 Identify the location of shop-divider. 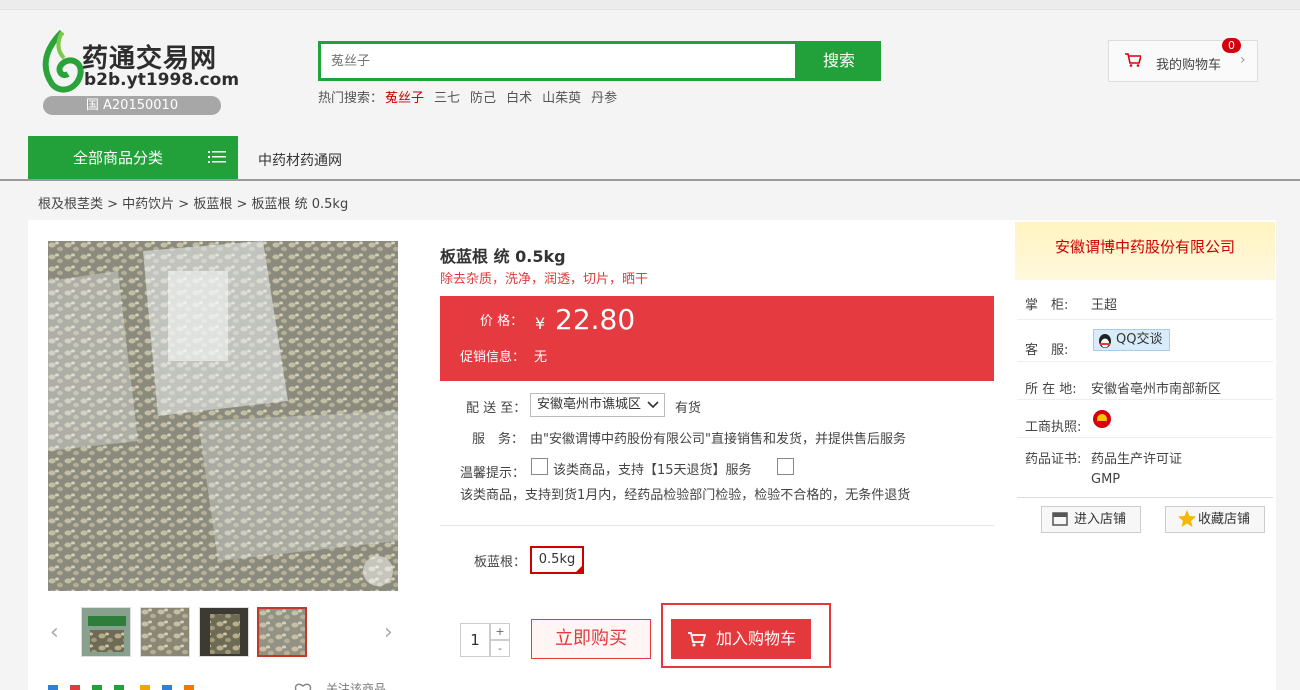
(1145, 497).